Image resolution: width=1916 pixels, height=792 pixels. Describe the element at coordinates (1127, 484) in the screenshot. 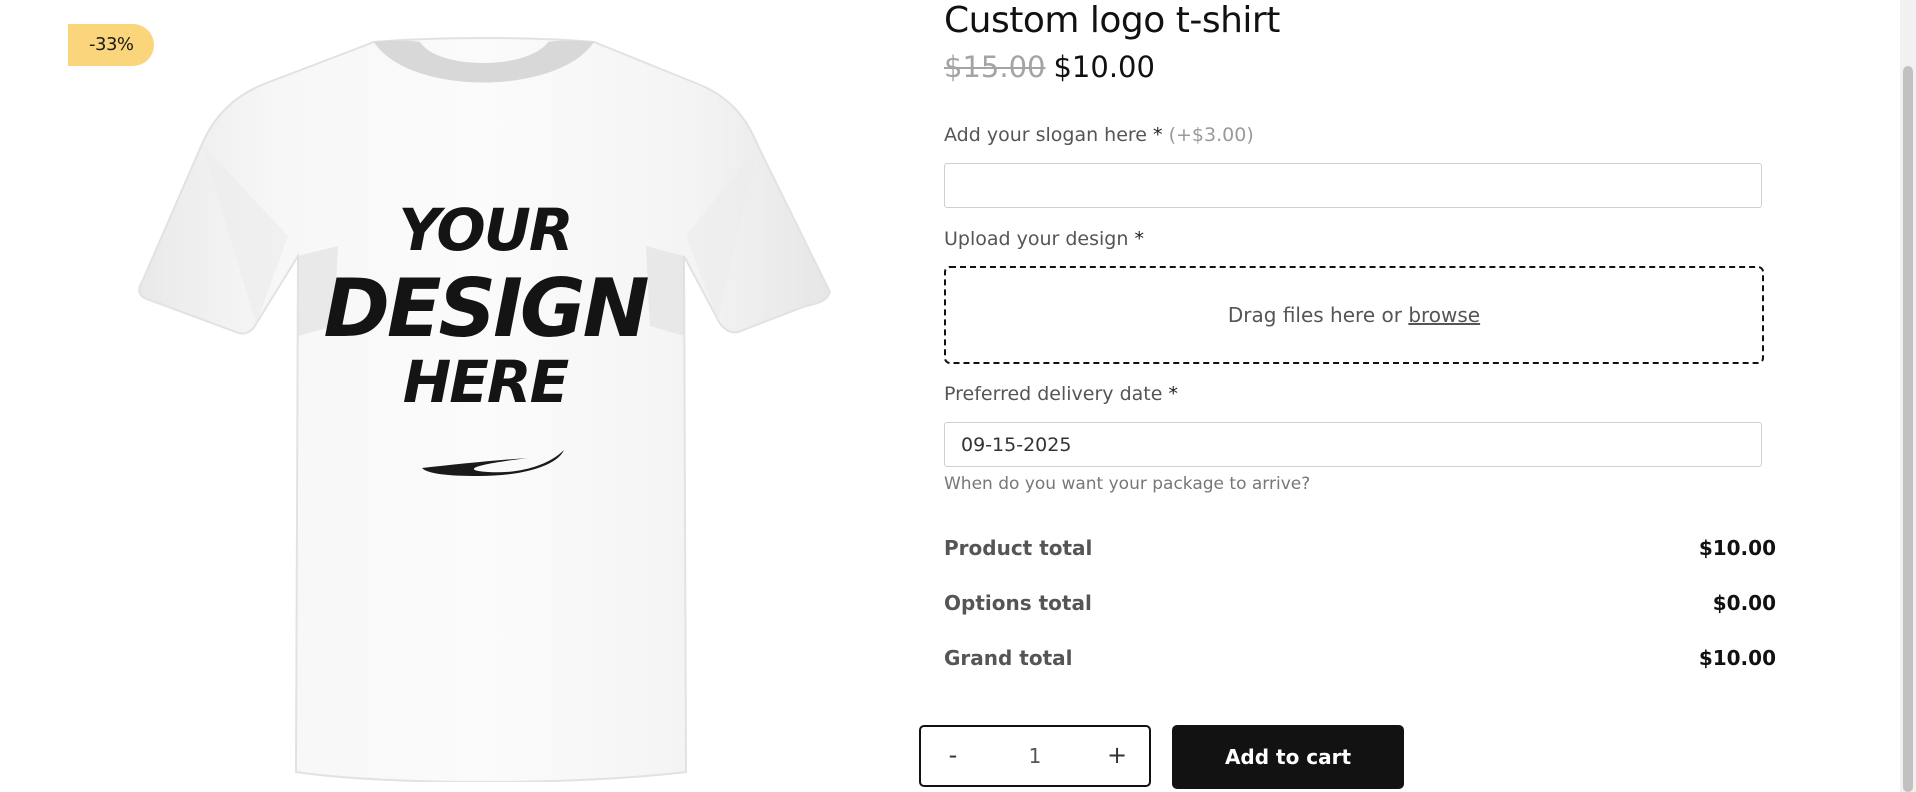

I see `delivery-date-help: When do you want your package to arrive?` at that location.